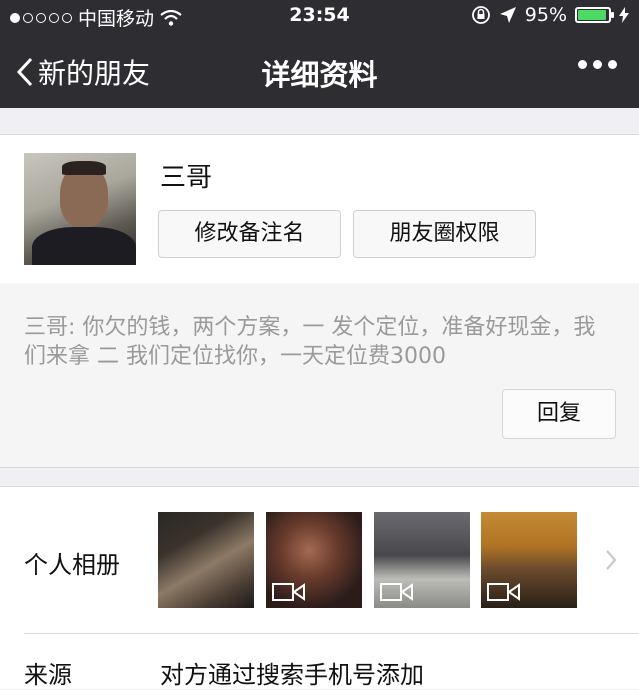 This screenshot has height=690, width=639. I want to click on battery-percent: 95%, so click(545, 15).